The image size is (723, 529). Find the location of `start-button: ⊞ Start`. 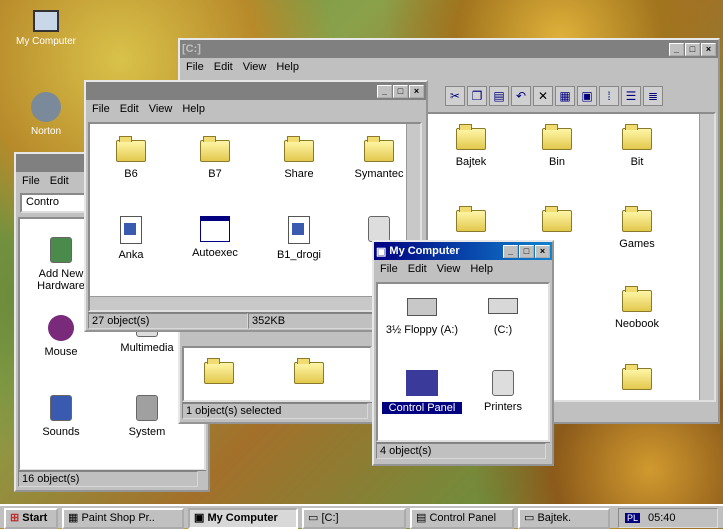

start-button: ⊞ Start is located at coordinates (31, 518).